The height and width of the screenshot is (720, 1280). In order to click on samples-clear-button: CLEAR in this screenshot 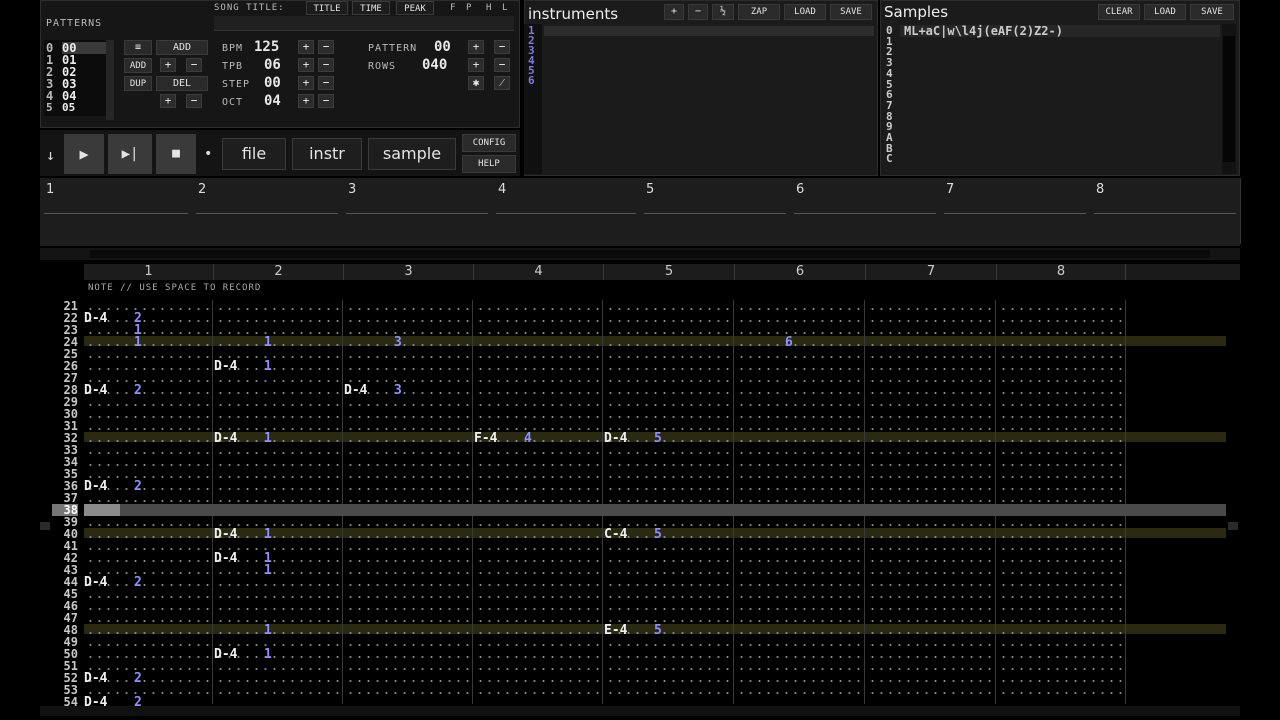, I will do `click(1119, 12)`.